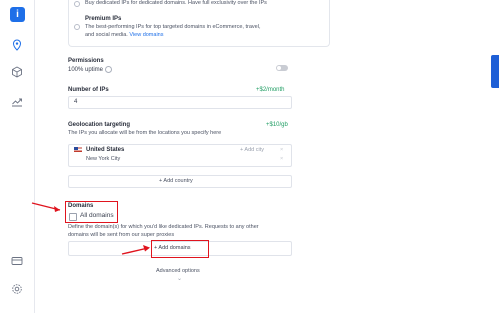  I want to click on annotation-arrow-domains, so click(46, 207).